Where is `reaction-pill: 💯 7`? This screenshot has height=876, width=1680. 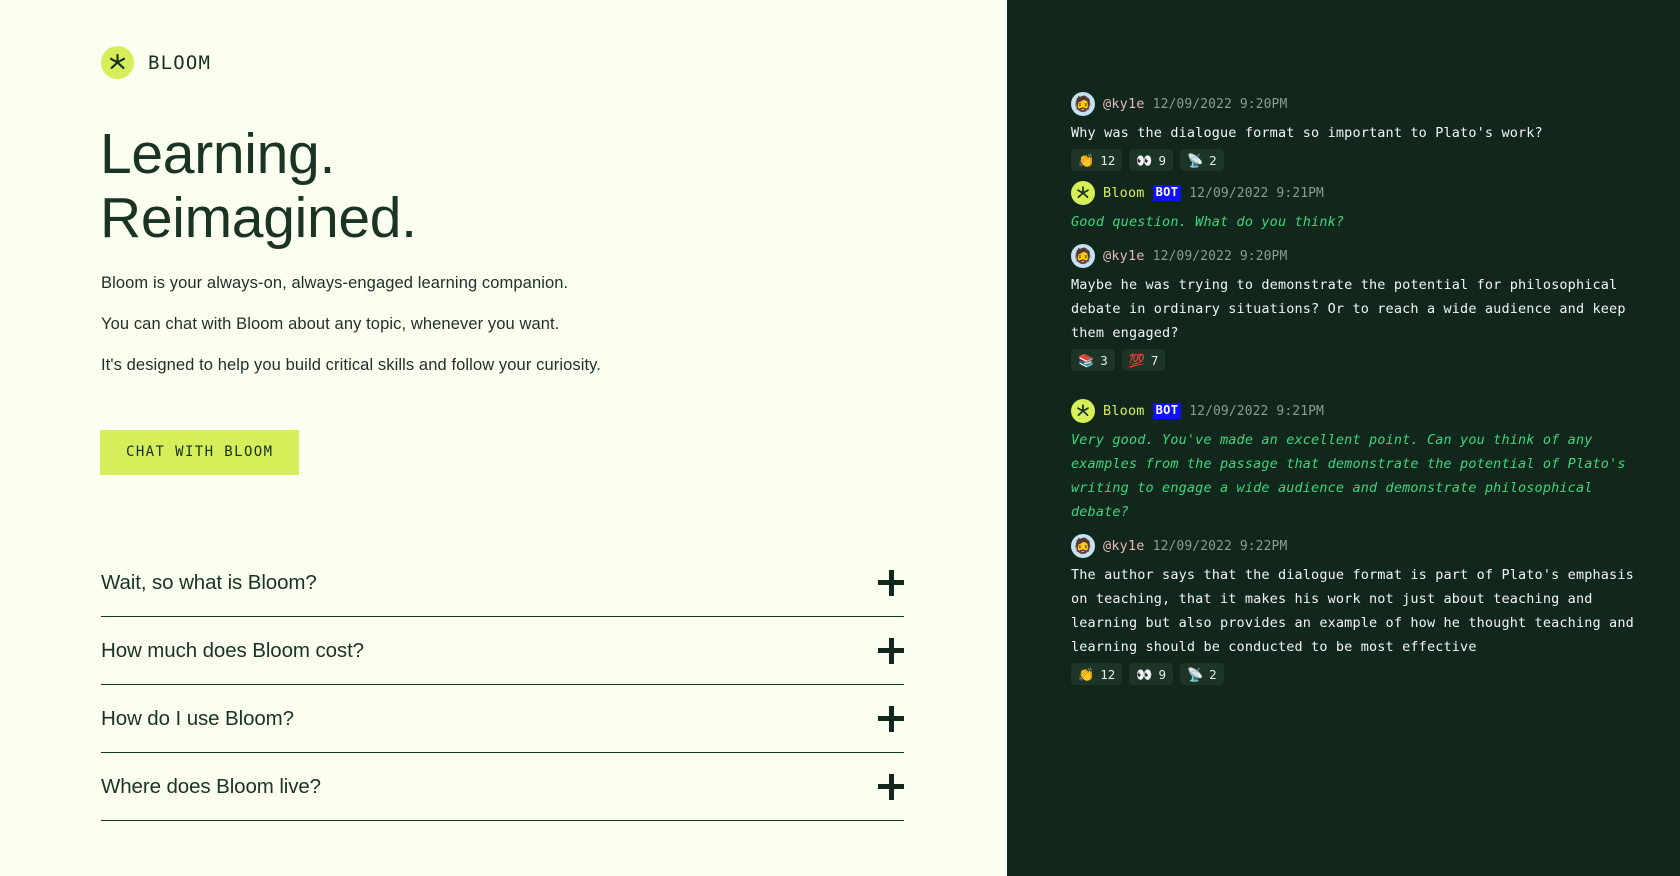 reaction-pill: 💯 7 is located at coordinates (1143, 360).